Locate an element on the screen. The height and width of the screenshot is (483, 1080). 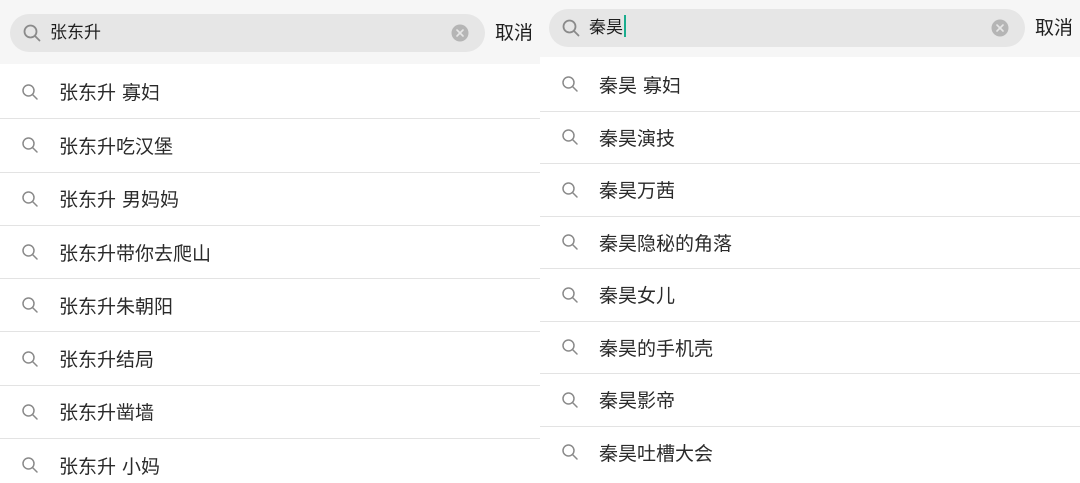
suggestion-label: 张东升结局 is located at coordinates (107, 360).